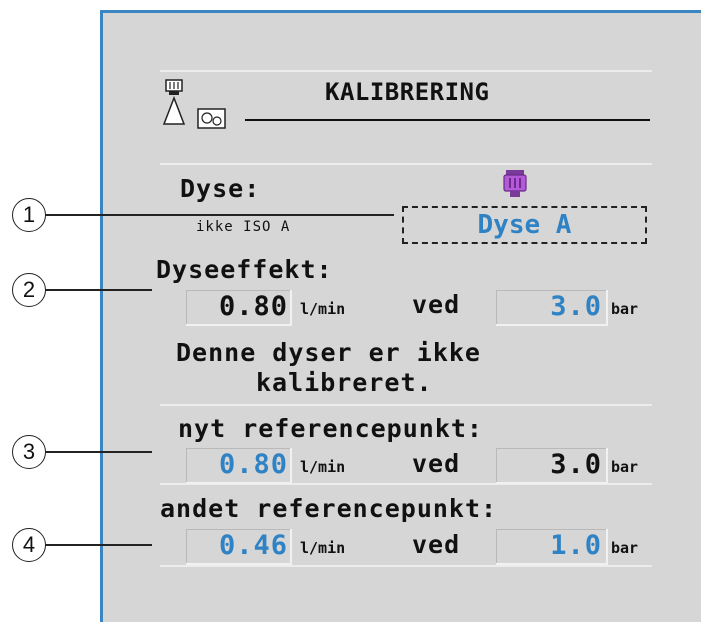 Image resolution: width=701 pixels, height=622 pixels. Describe the element at coordinates (29, 215) in the screenshot. I see `callout-1: 1` at that location.